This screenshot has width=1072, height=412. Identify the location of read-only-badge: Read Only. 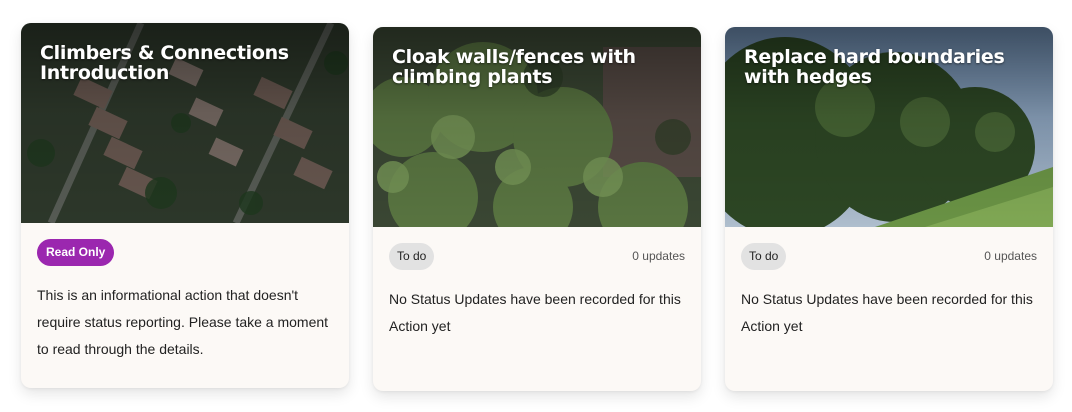
(76, 252).